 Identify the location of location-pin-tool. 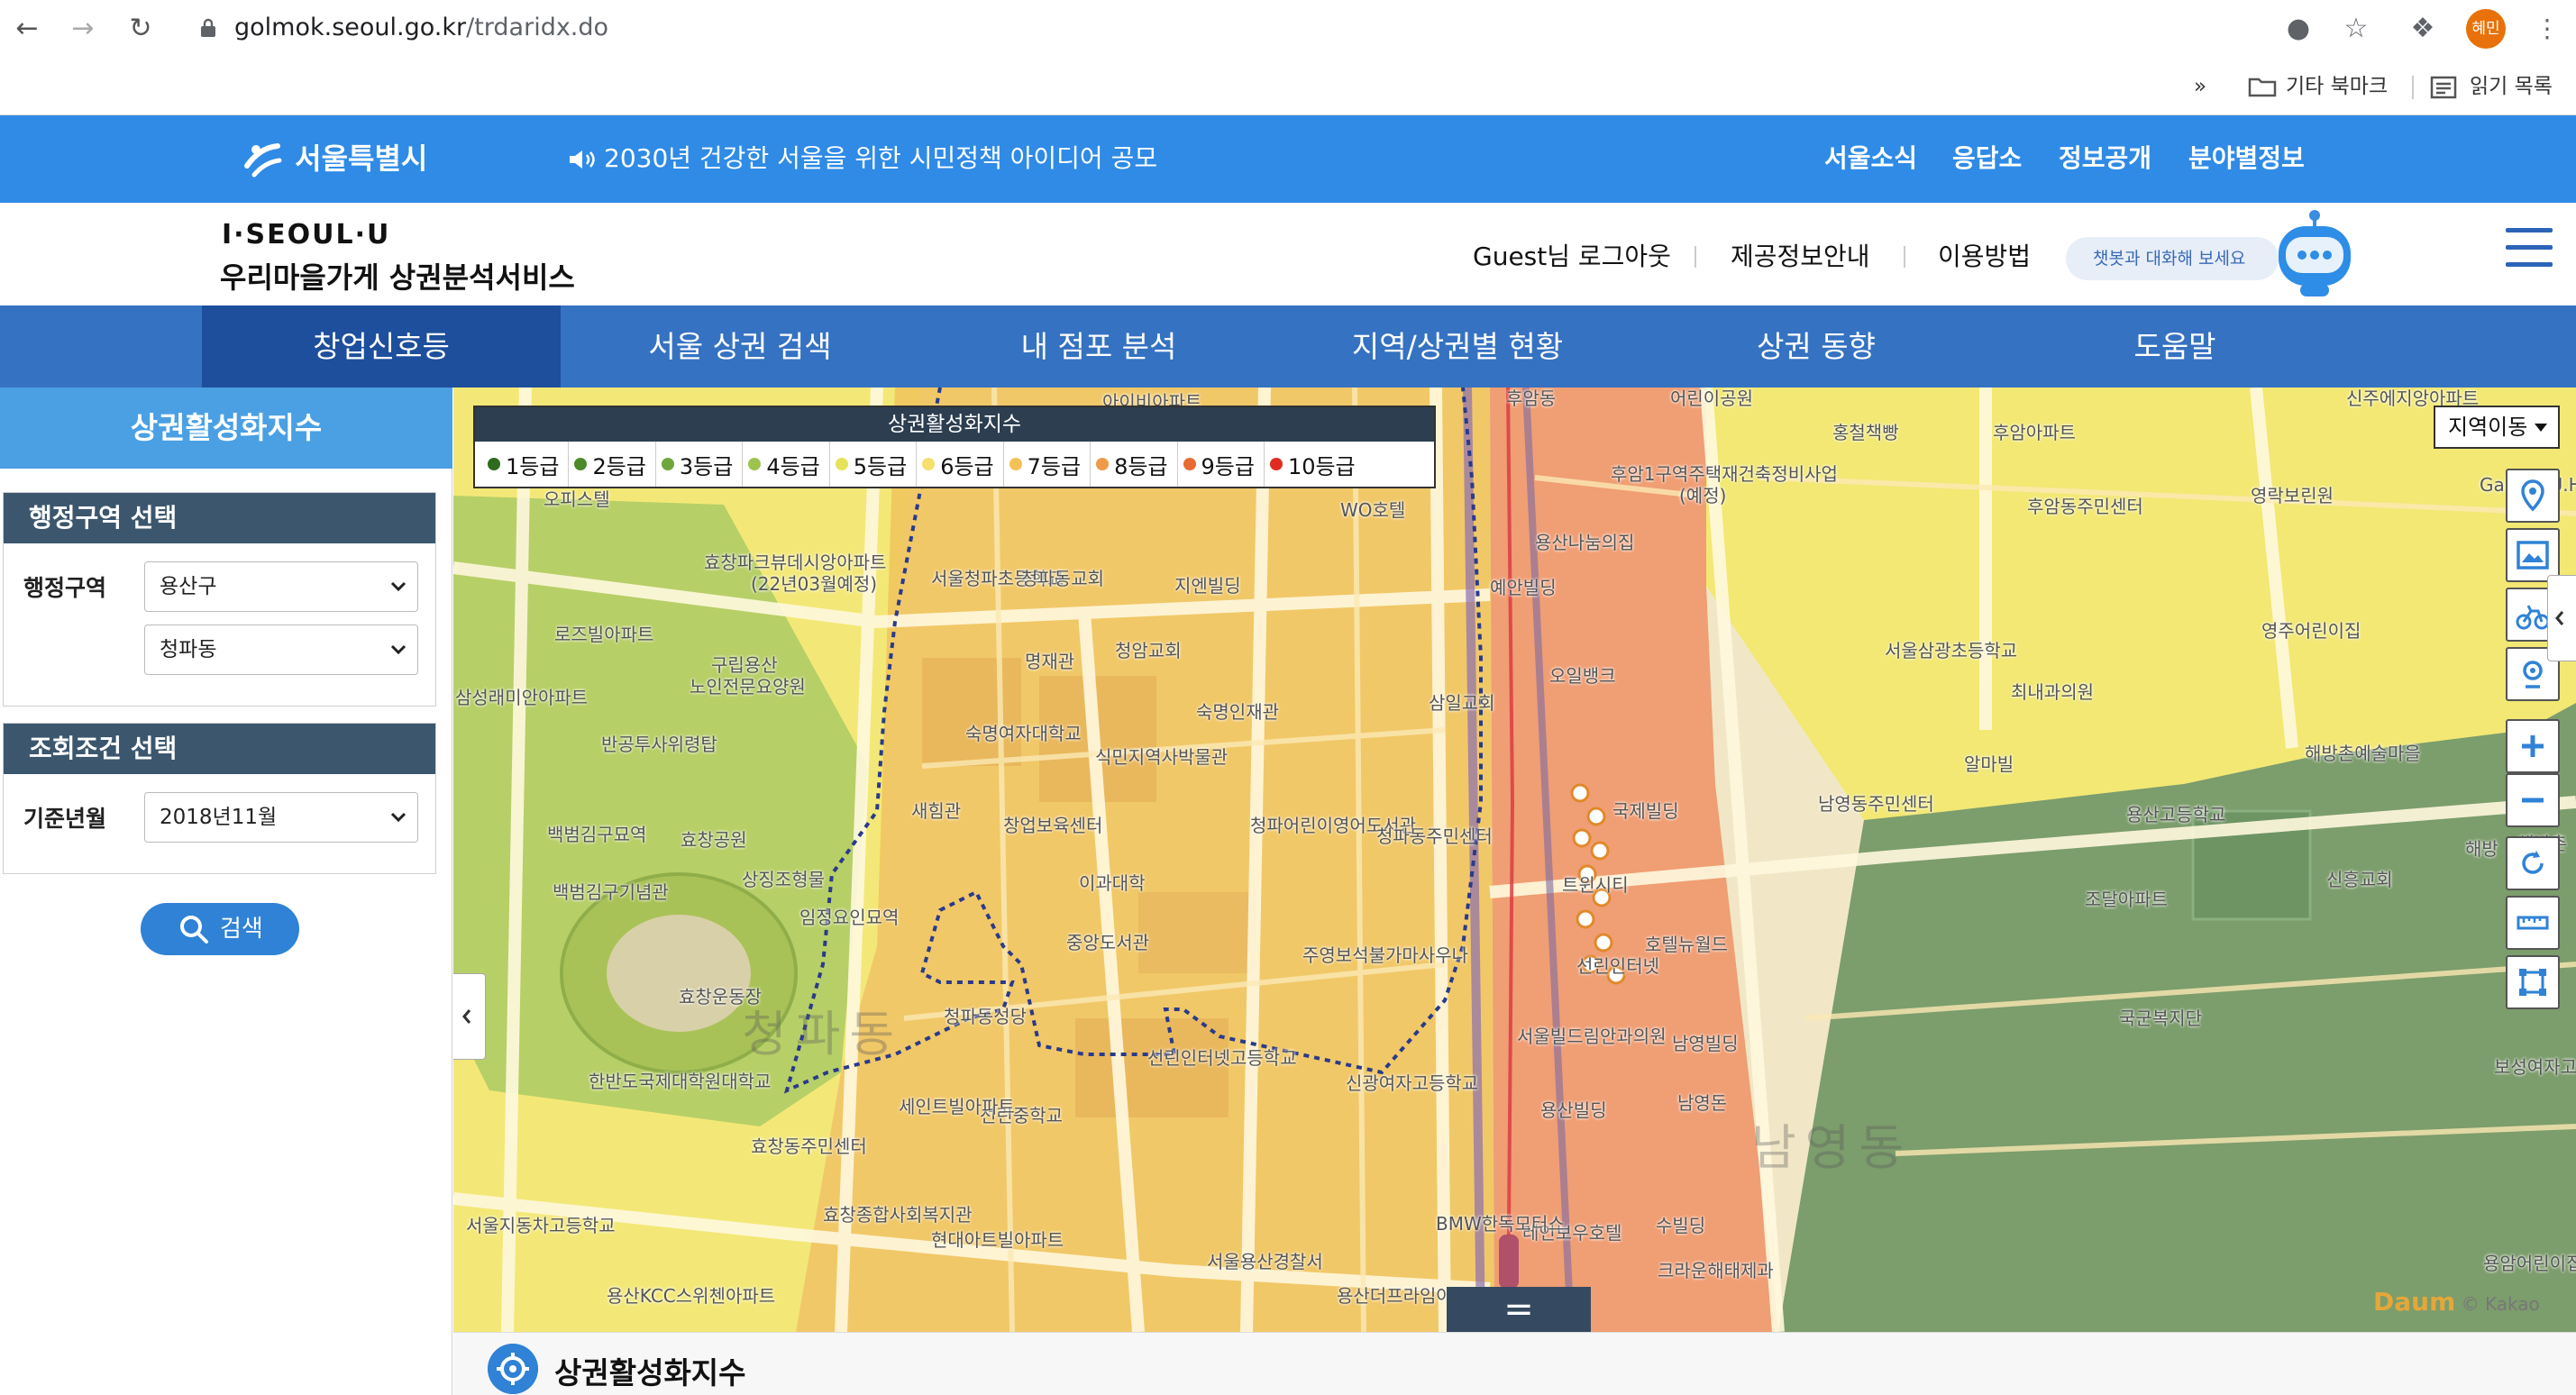
(2533, 496).